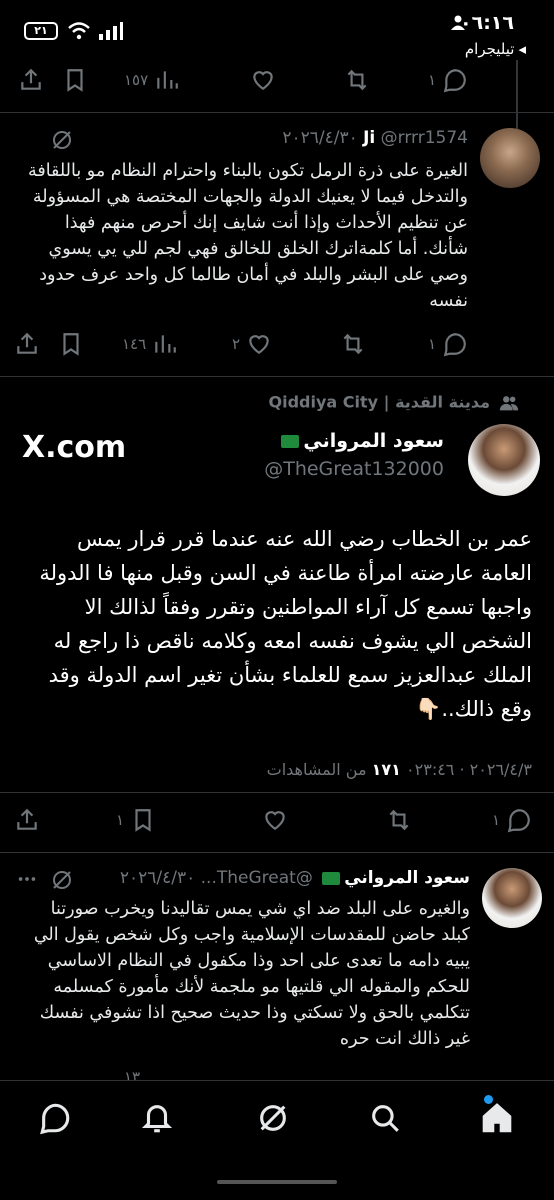 The width and height of the screenshot is (554, 1200). Describe the element at coordinates (430, 769) in the screenshot. I see `tweet-time: ٠٢٣:٤٦` at that location.